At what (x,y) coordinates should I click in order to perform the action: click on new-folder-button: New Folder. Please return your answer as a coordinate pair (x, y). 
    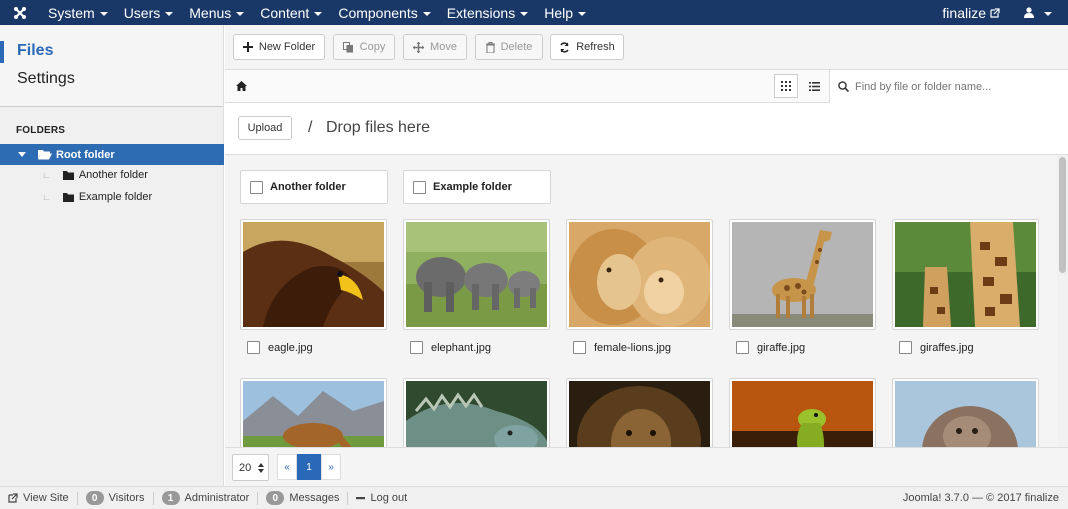
    Looking at the image, I should click on (279, 47).